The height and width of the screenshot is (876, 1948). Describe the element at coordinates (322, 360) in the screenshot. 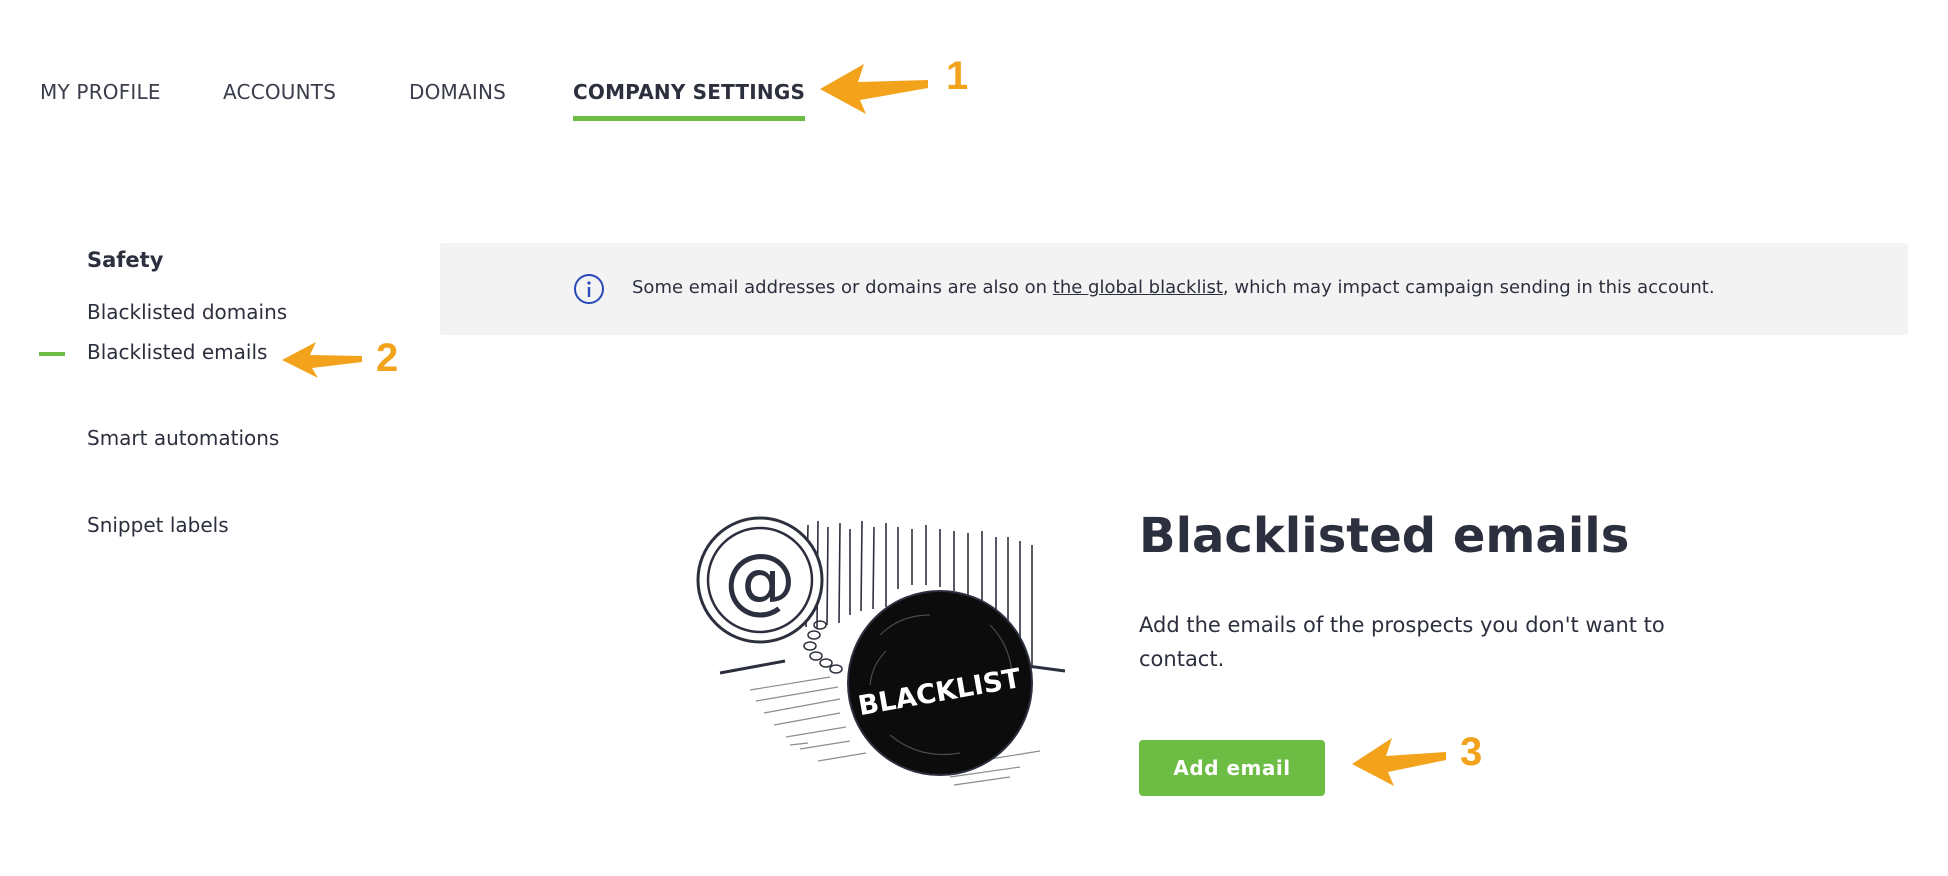

I see `annotation-arrow-2-icon` at that location.